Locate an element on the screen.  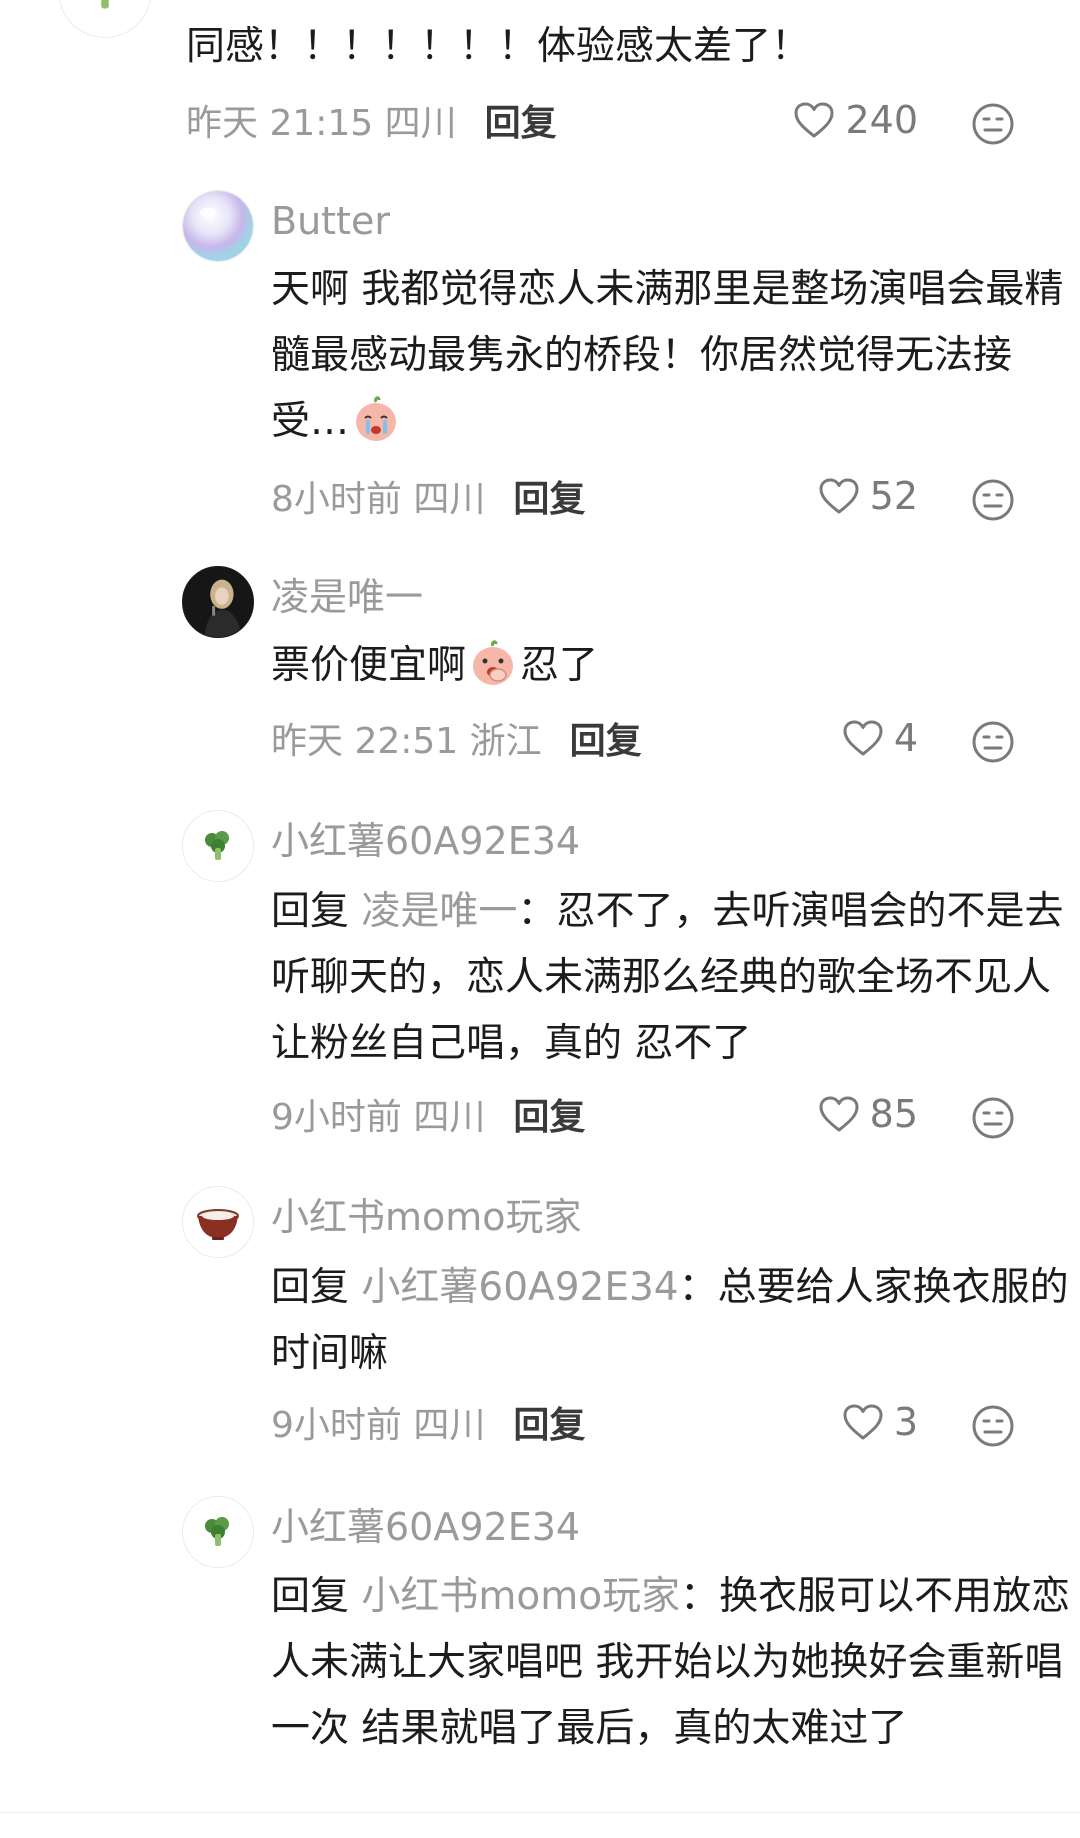
crying-face-emoji is located at coordinates (376, 418).